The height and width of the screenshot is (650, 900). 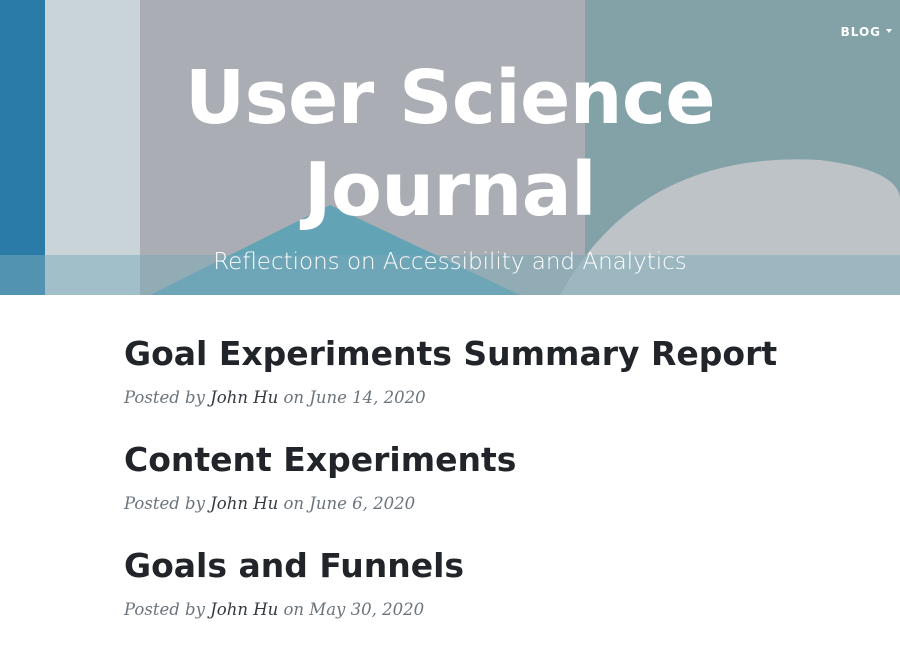 What do you see at coordinates (474, 610) in the screenshot?
I see `post-meta: Posted by John Hu on May 30, 2020` at bounding box center [474, 610].